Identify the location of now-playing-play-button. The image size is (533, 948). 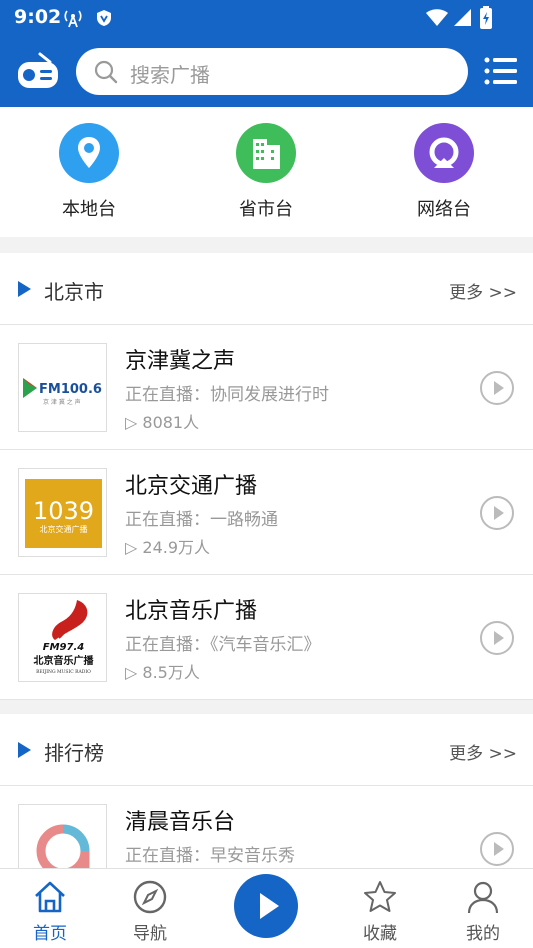
(266, 906).